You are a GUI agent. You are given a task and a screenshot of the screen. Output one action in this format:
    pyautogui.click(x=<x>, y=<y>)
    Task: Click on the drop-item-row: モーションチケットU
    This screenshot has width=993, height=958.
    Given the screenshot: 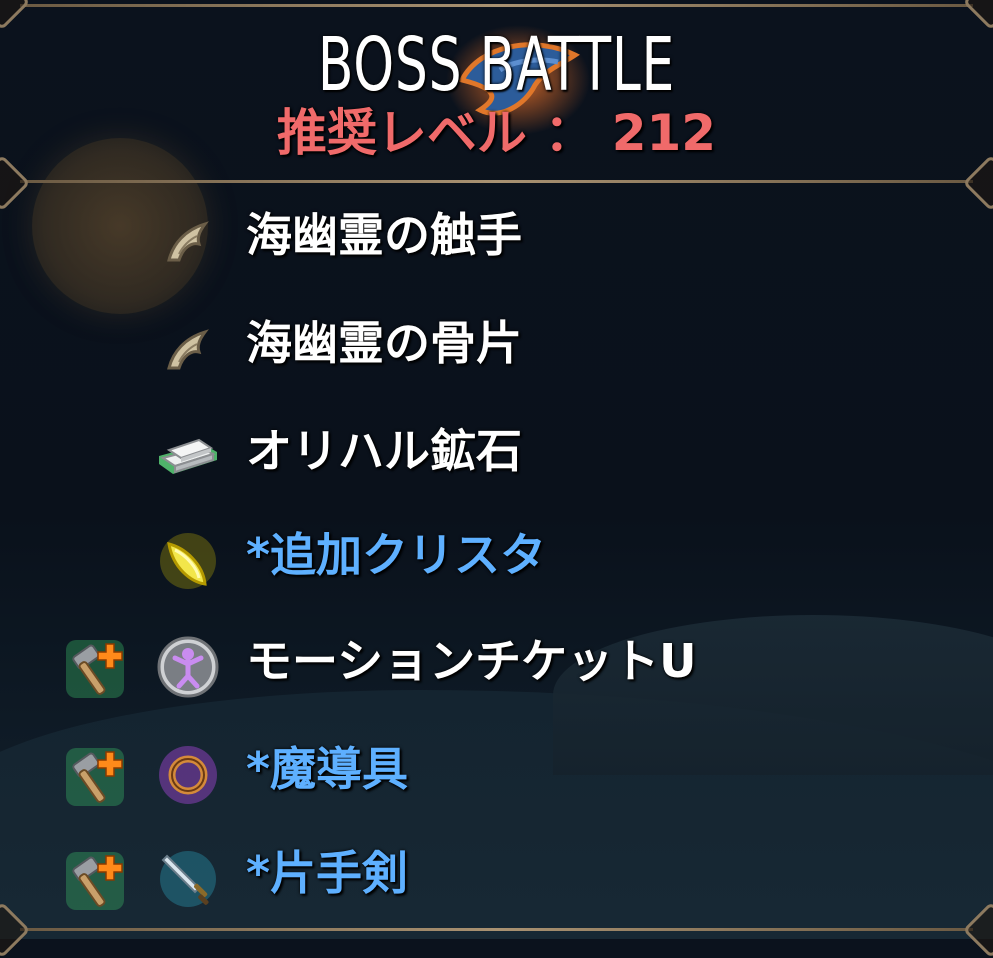 What is the action you would take?
    pyautogui.click(x=496, y=666)
    